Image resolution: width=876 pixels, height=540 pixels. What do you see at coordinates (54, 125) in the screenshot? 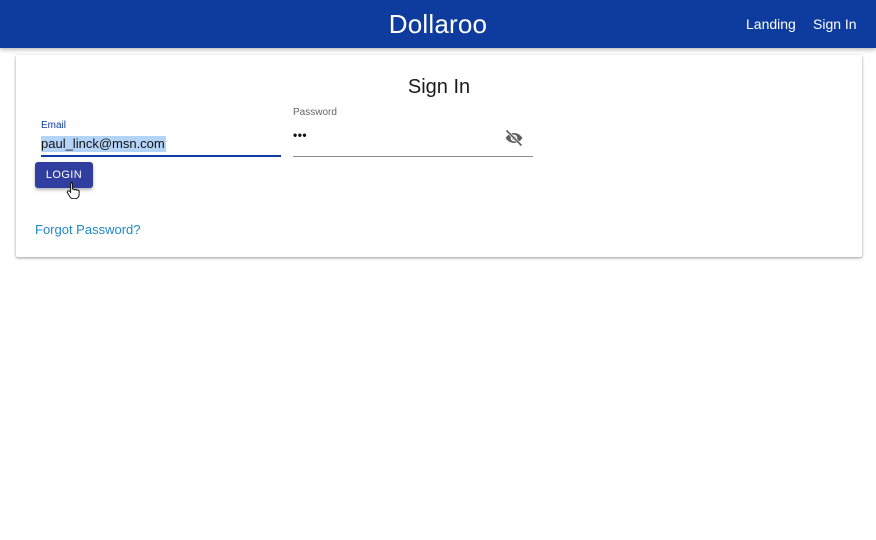
I see `email-label: Email` at bounding box center [54, 125].